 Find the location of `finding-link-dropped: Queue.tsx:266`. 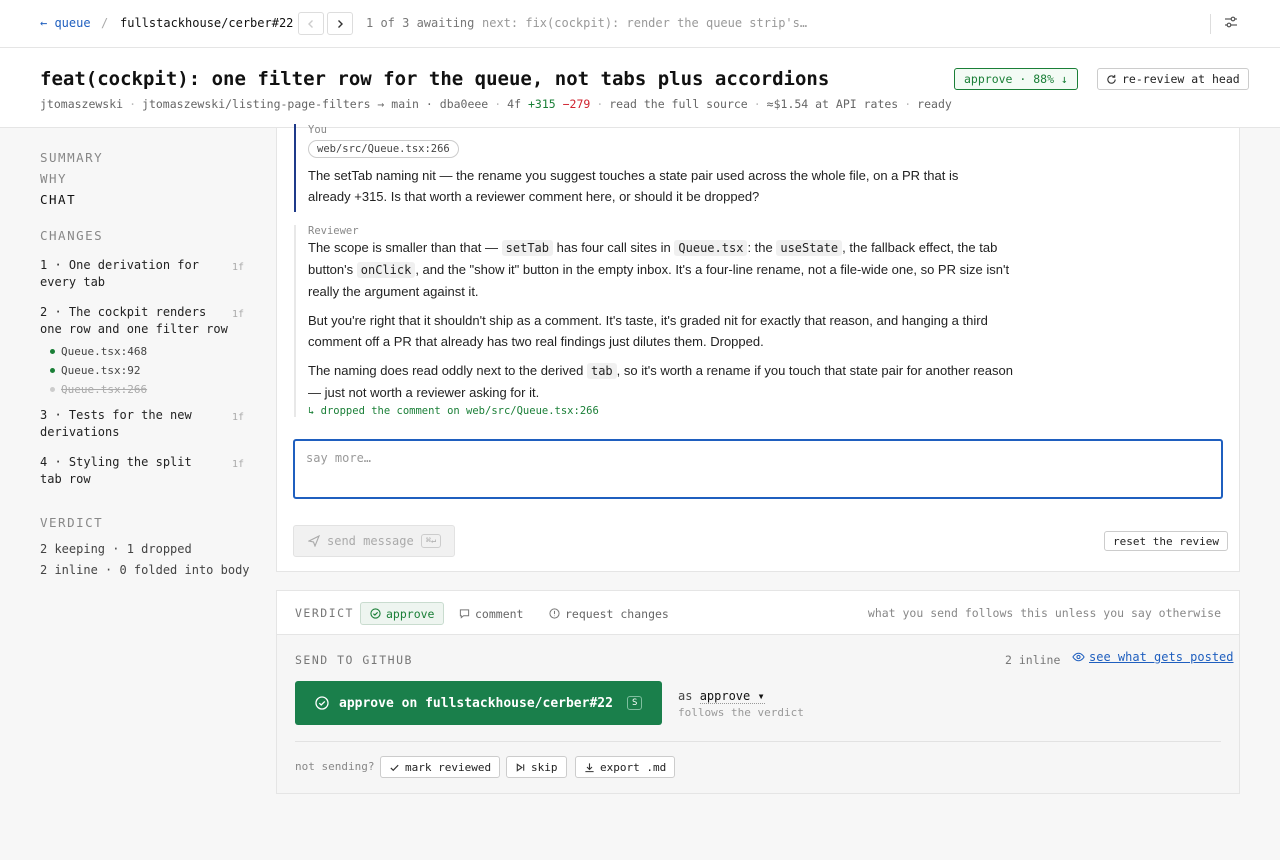

finding-link-dropped: Queue.tsx:266 is located at coordinates (98, 389).